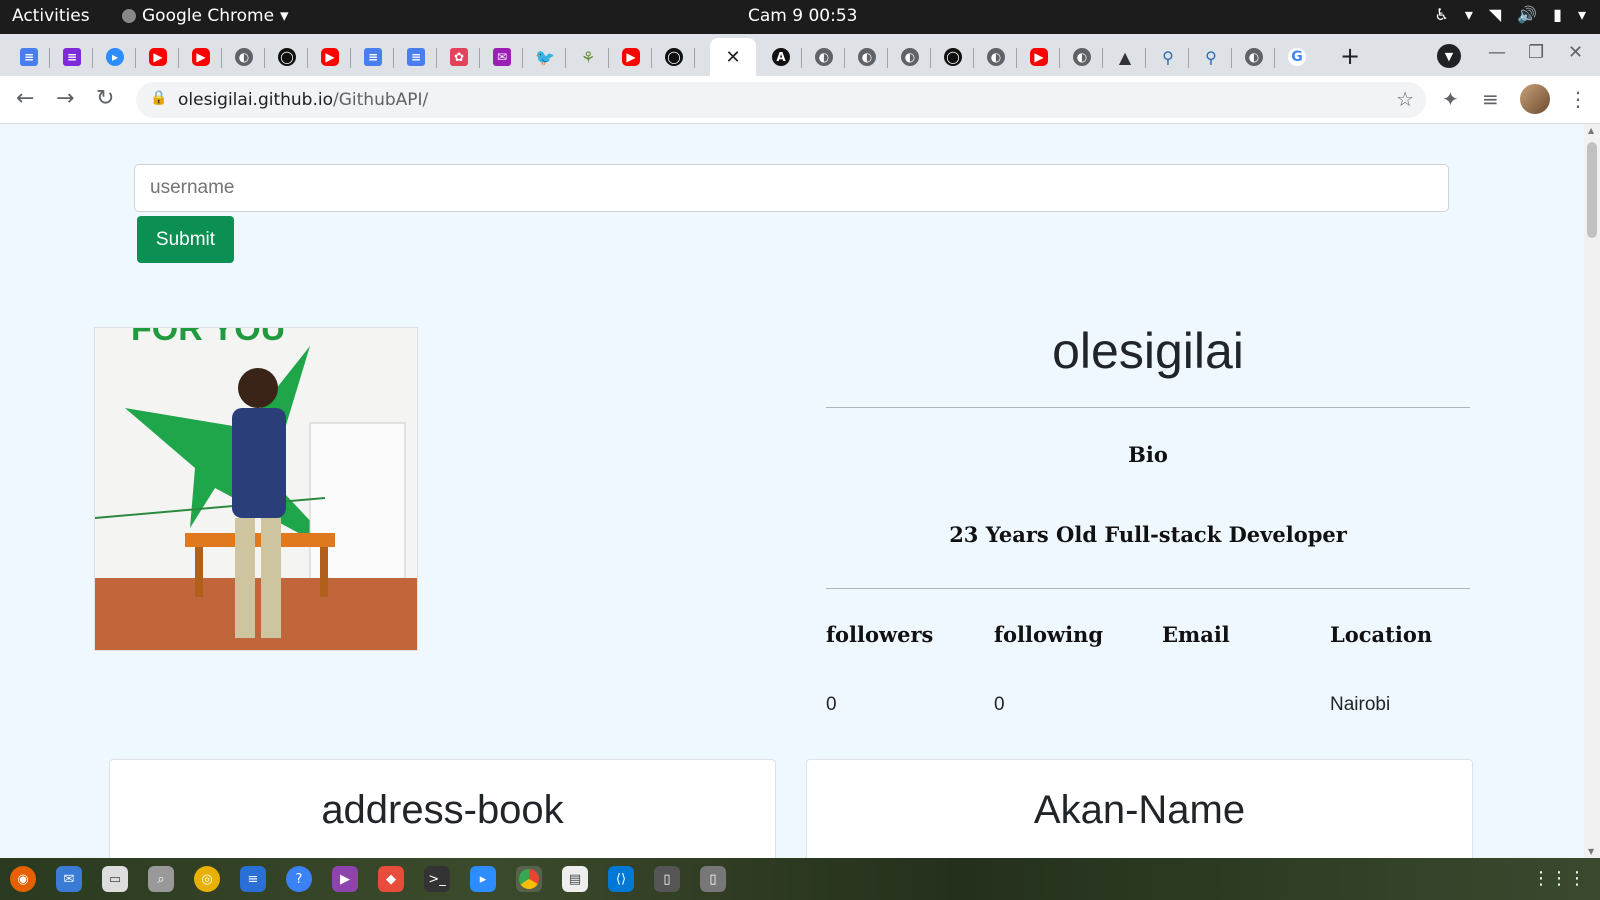 The image size is (1600, 900). What do you see at coordinates (502, 57) in the screenshot?
I see `tab: ✉` at bounding box center [502, 57].